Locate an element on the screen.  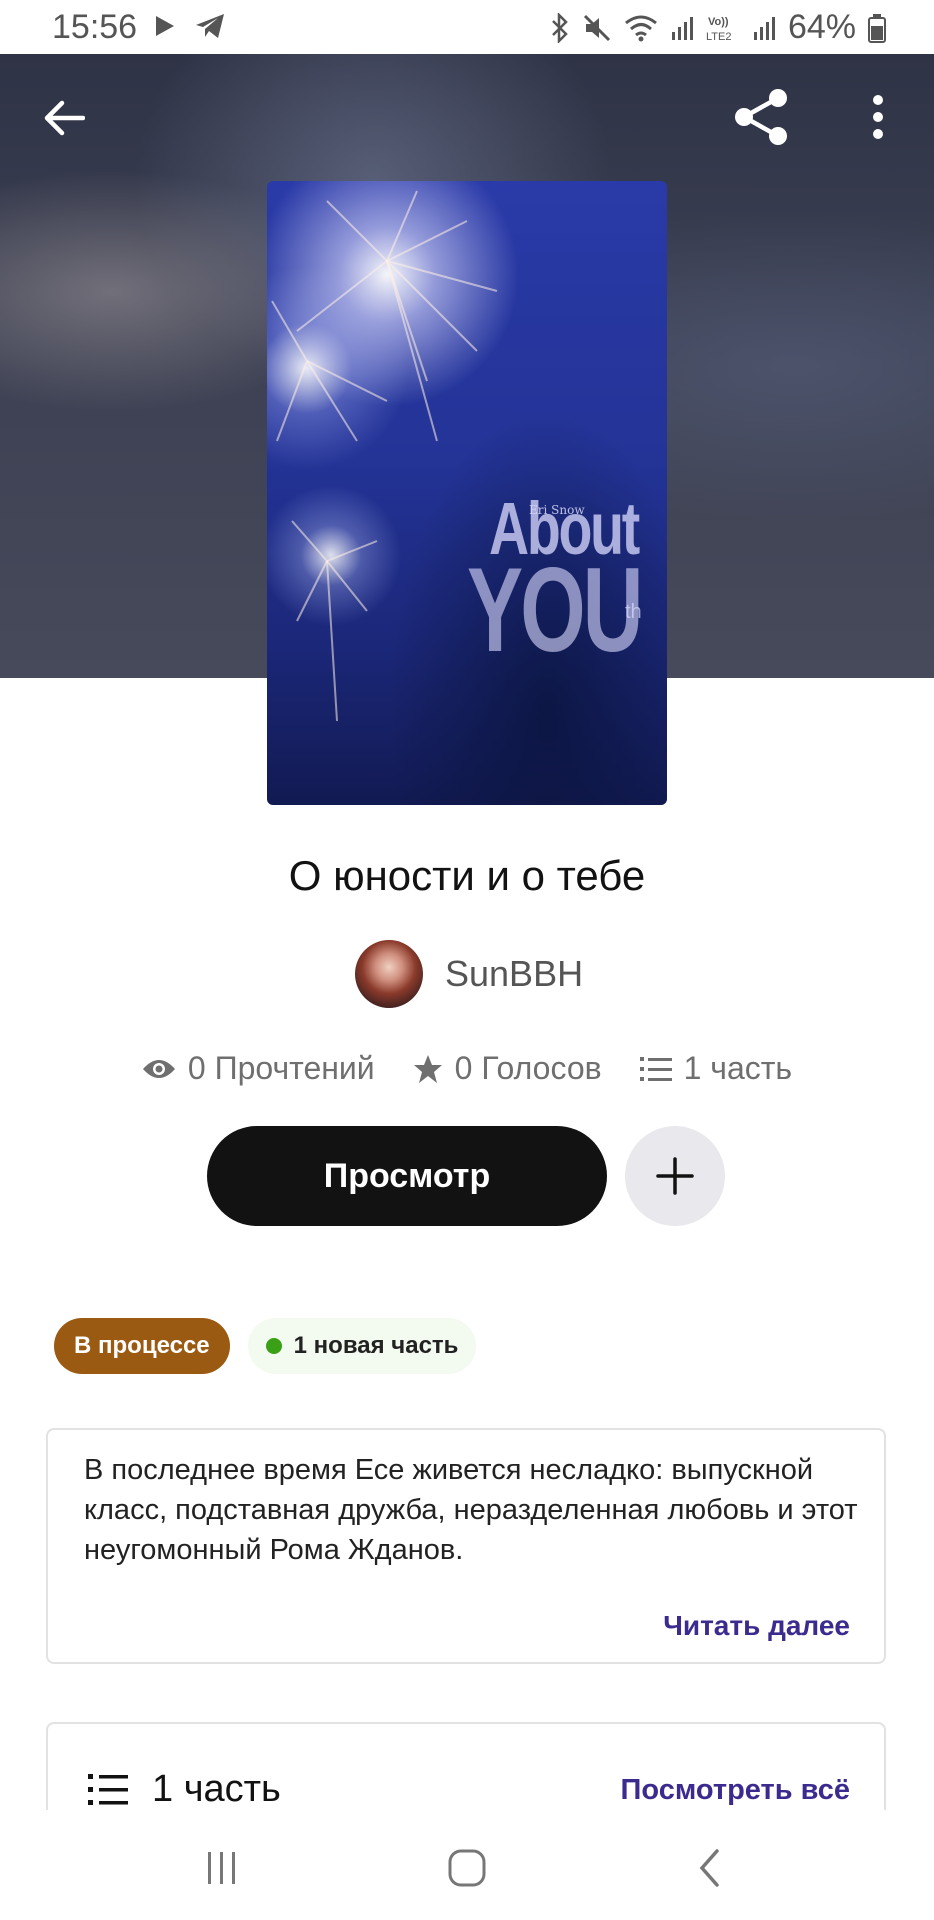
wifi-icon is located at coordinates (641, 28).